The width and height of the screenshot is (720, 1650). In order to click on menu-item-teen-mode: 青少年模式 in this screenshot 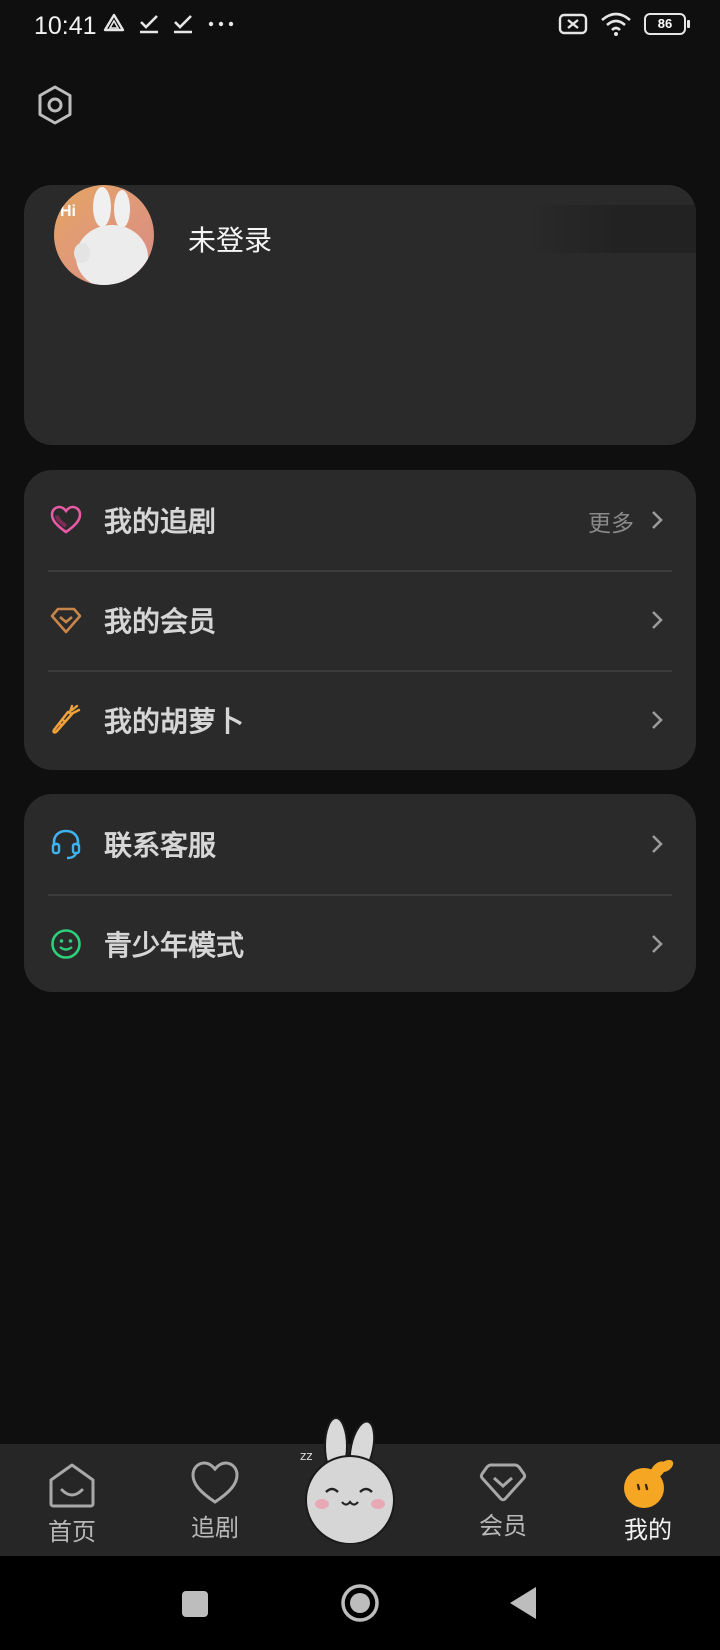, I will do `click(360, 944)`.